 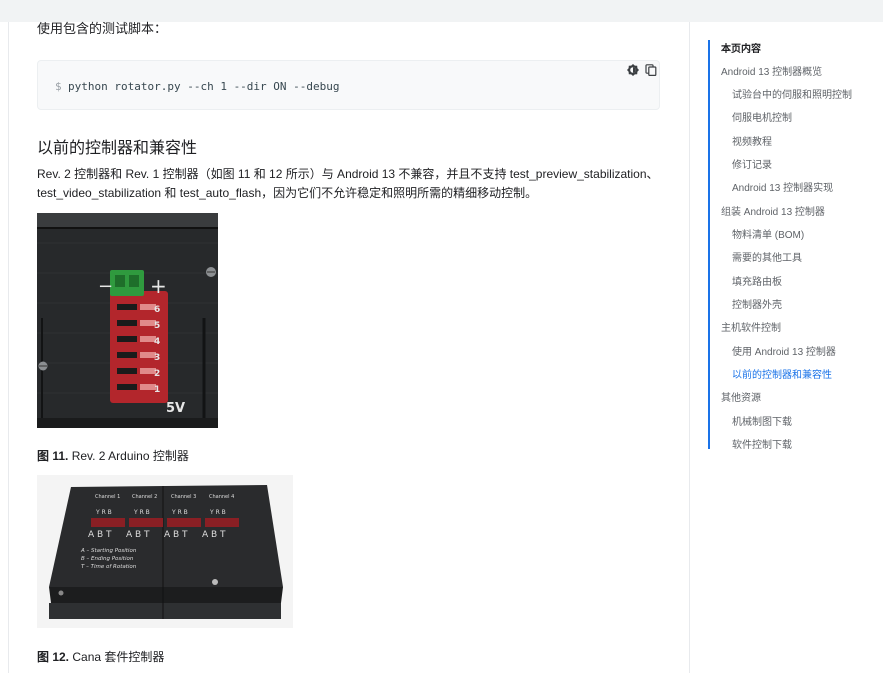 What do you see at coordinates (782, 373) in the screenshot?
I see `toc-item-active: 以前的控制器和兼容性` at bounding box center [782, 373].